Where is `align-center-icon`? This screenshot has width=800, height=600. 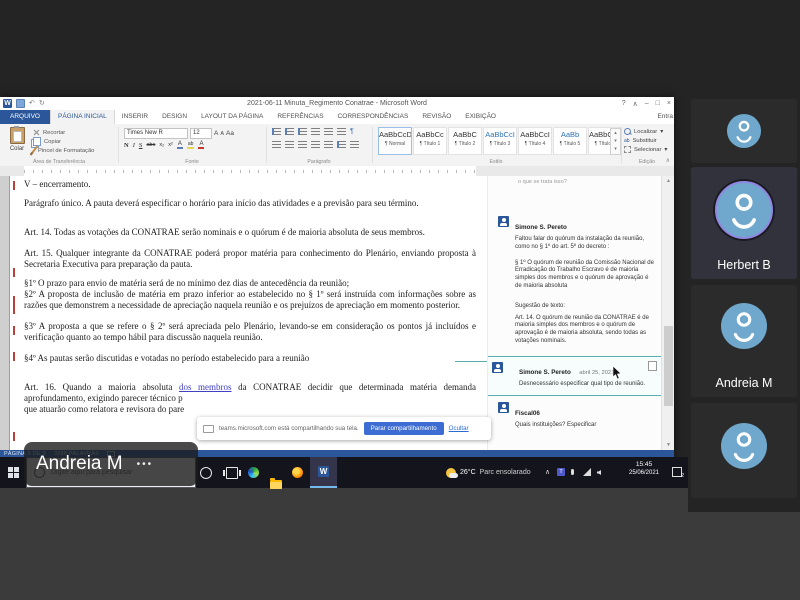 align-center-icon is located at coordinates (289, 144).